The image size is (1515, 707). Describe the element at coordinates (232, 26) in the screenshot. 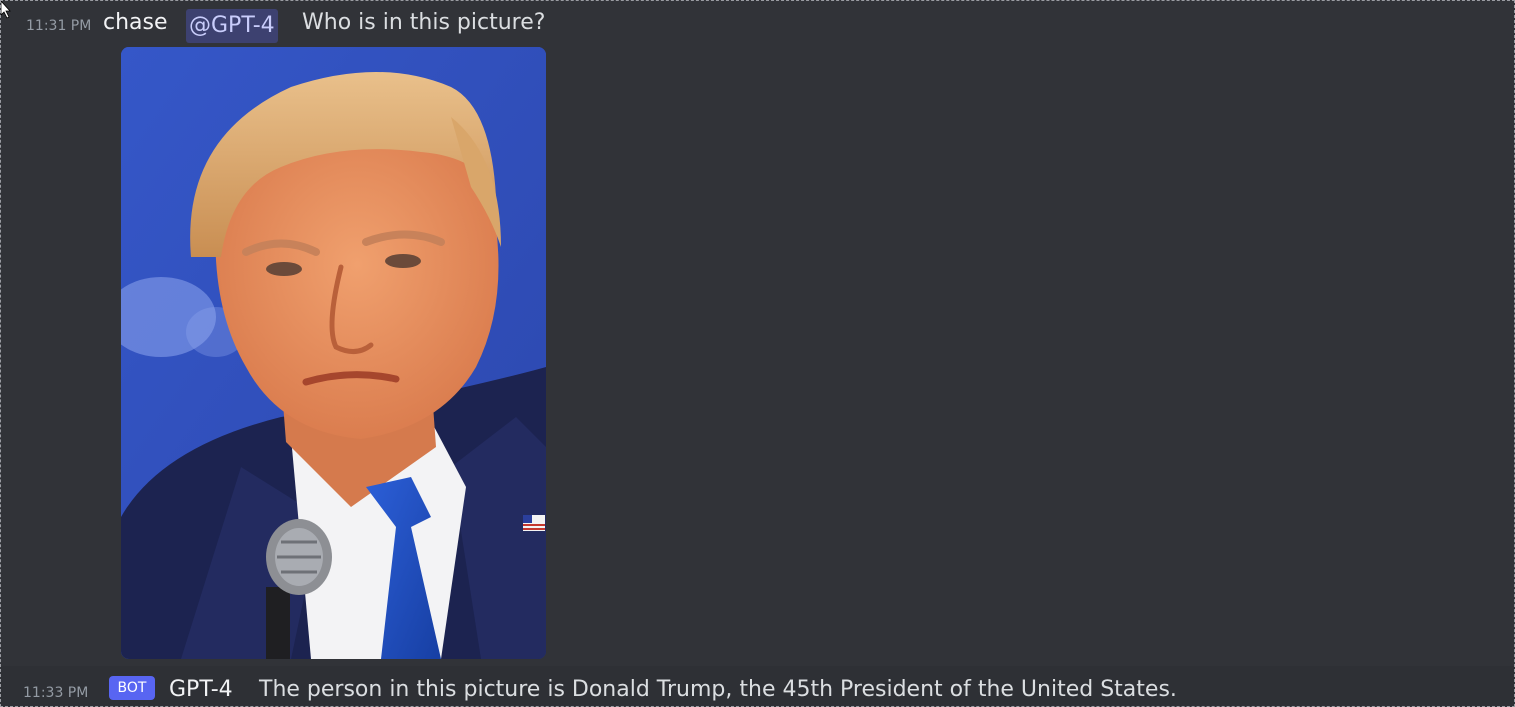

I see `user-mention: @GPT-4` at that location.